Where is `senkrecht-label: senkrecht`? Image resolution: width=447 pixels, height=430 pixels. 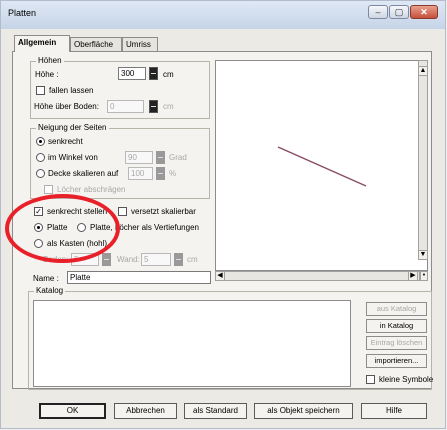
senkrecht-label: senkrecht is located at coordinates (65, 141).